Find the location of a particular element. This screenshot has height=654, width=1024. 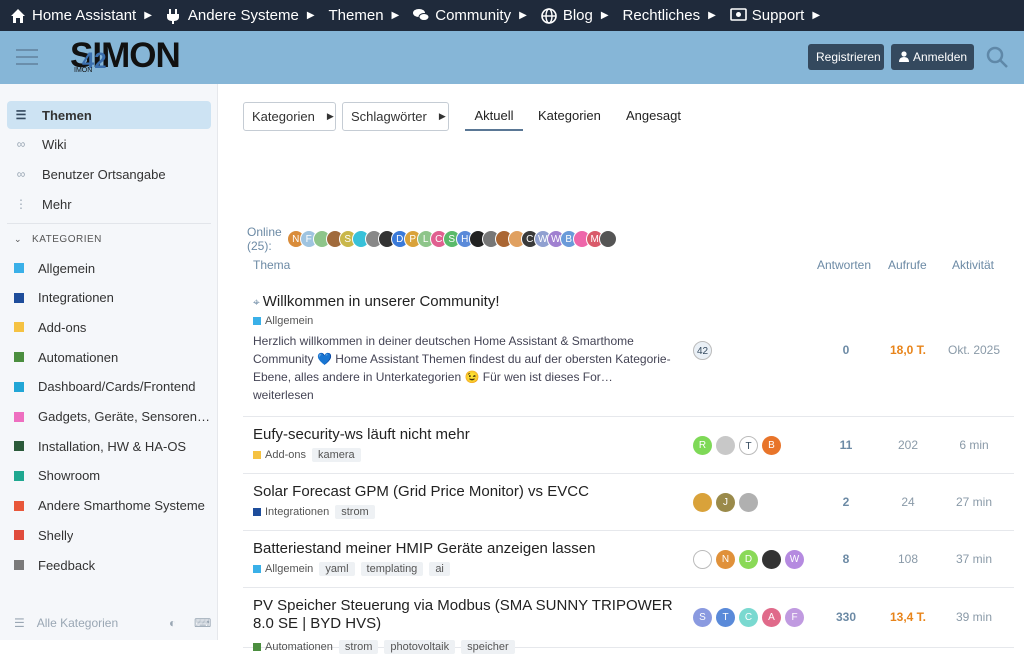

poster-avatar: A is located at coordinates (771, 617).